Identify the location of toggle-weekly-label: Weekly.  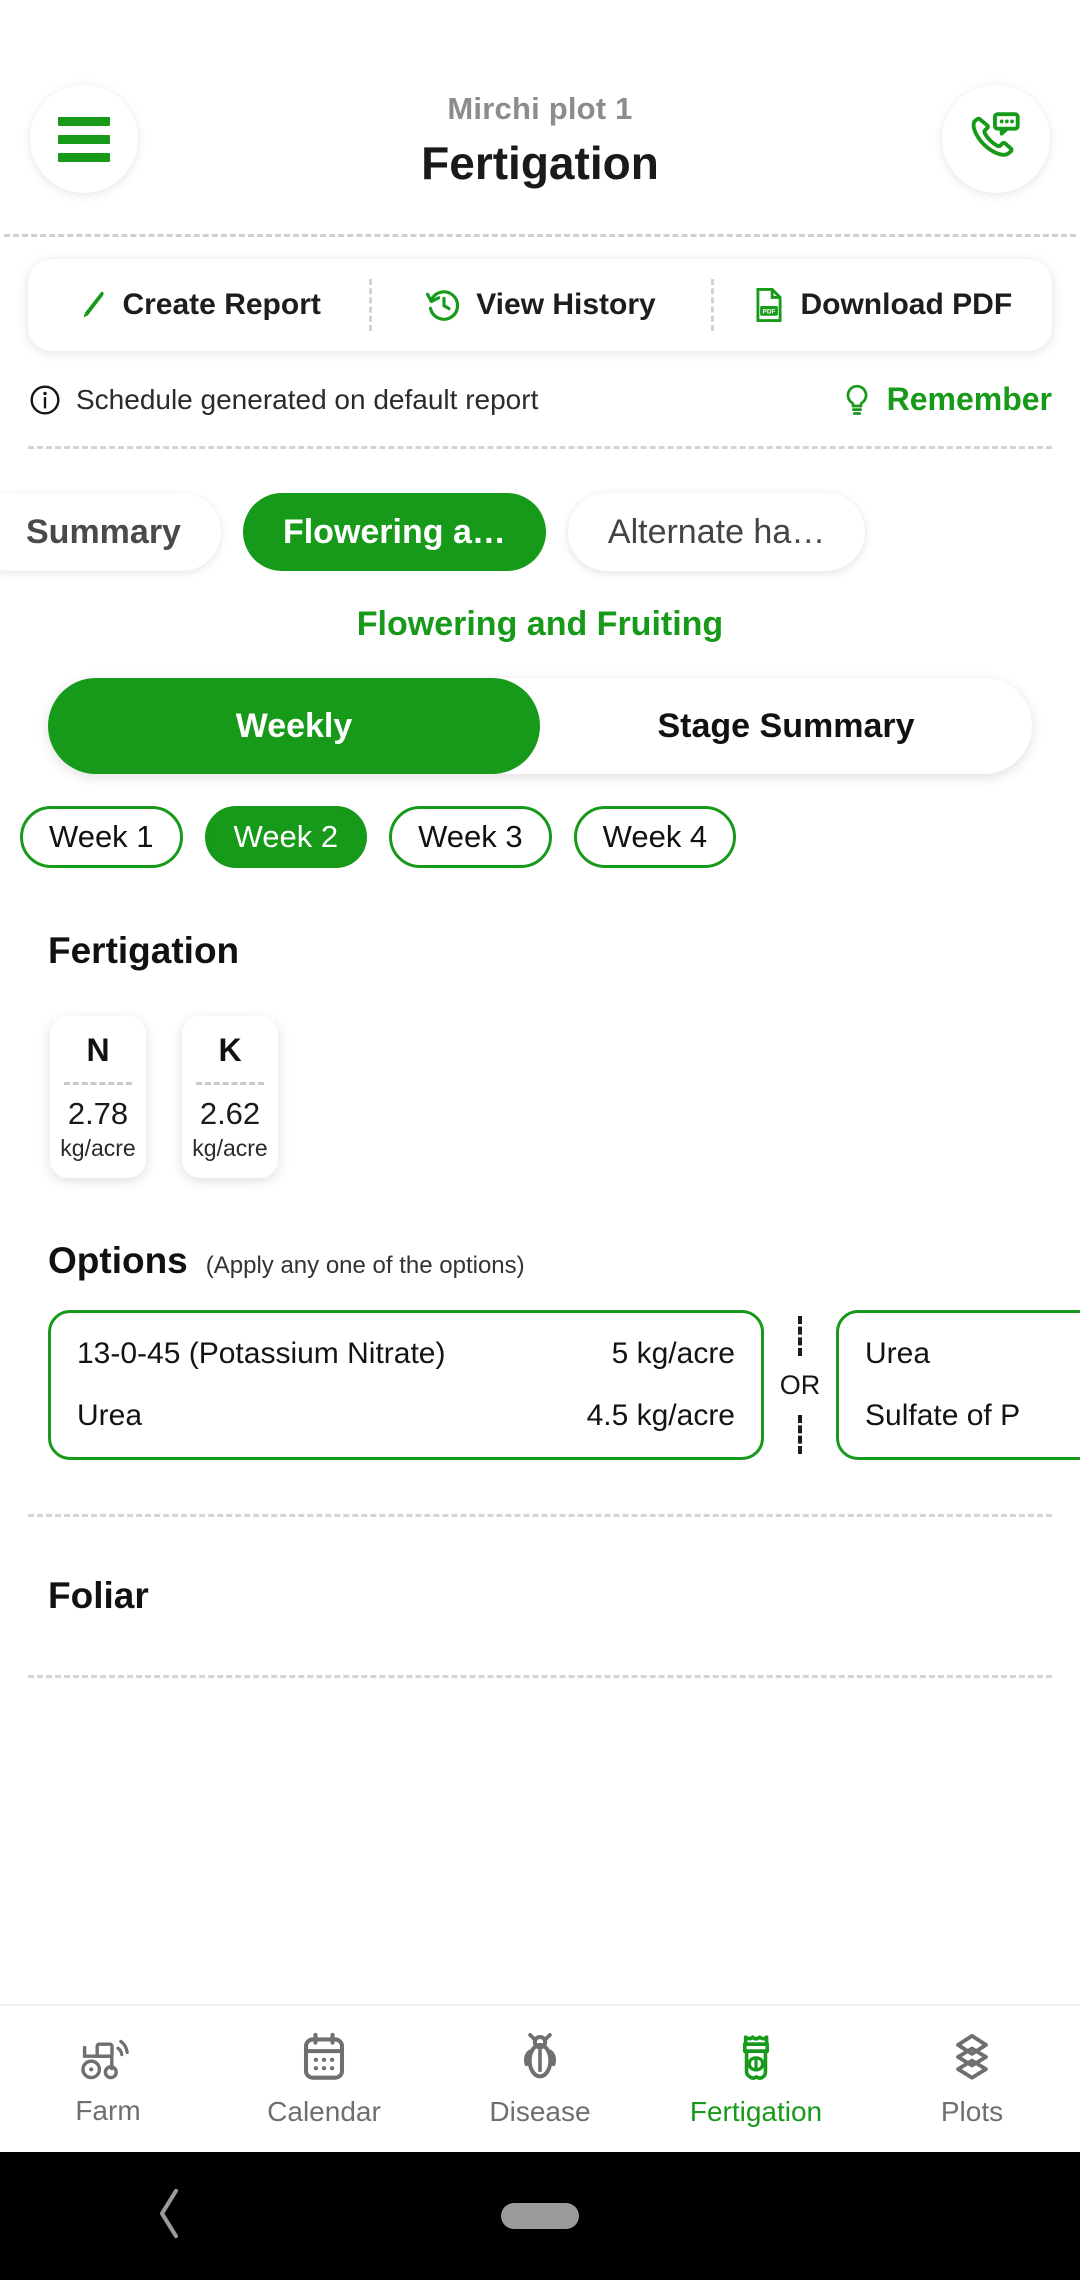
(294, 725).